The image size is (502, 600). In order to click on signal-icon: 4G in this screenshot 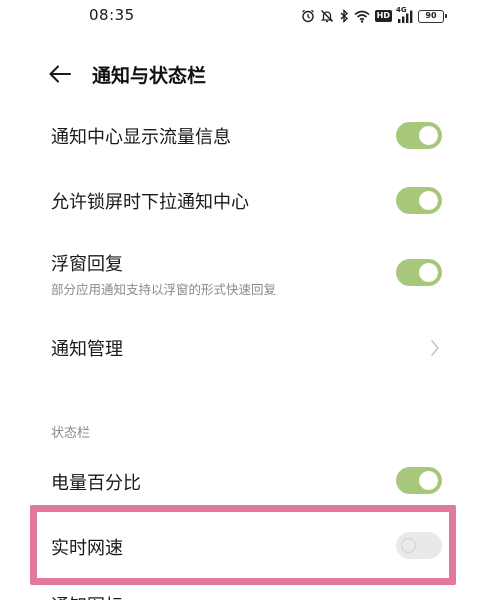, I will do `click(404, 14)`.